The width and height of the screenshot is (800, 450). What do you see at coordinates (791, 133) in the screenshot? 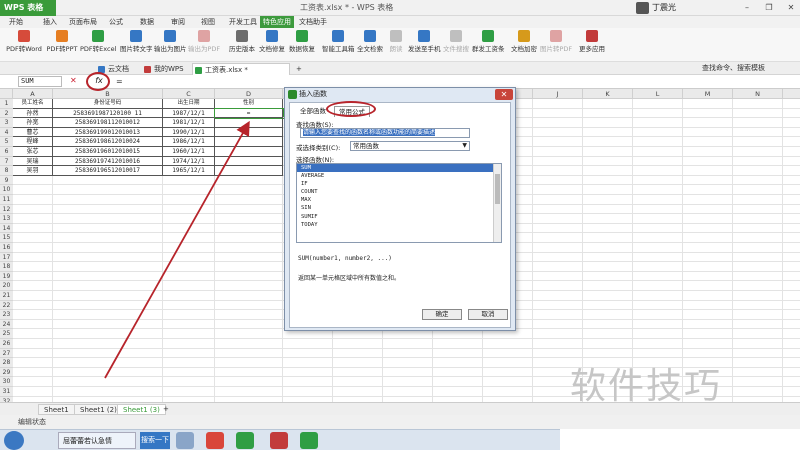
I see `cell-o4` at bounding box center [791, 133].